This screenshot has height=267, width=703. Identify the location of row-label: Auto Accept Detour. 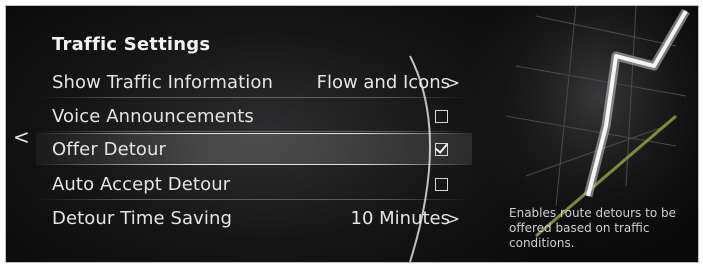
(141, 184).